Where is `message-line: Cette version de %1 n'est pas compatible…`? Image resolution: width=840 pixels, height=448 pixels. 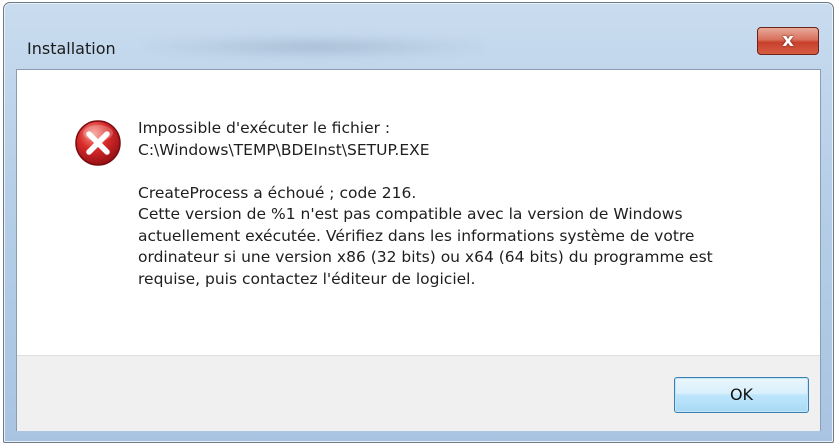 message-line: Cette version de %1 n'est pas compatible… is located at coordinates (410, 214).